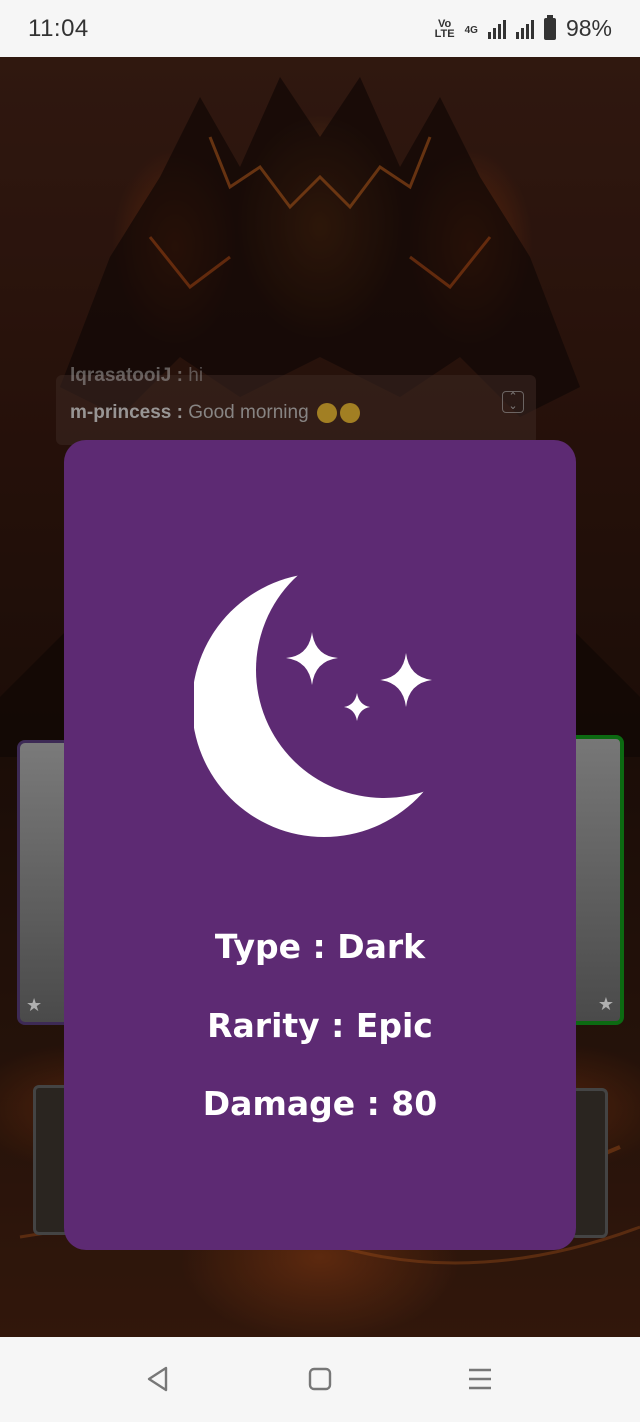 This screenshot has height=1422, width=640. I want to click on home-square-icon, so click(320, 1379).